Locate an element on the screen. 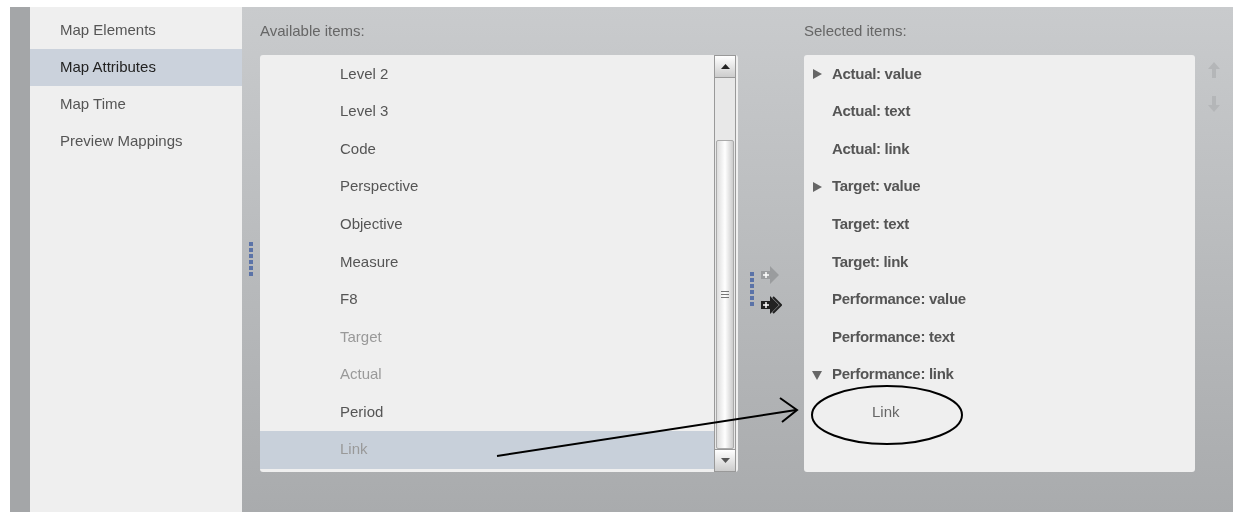  selected-item: Performance: value is located at coordinates (899, 299).